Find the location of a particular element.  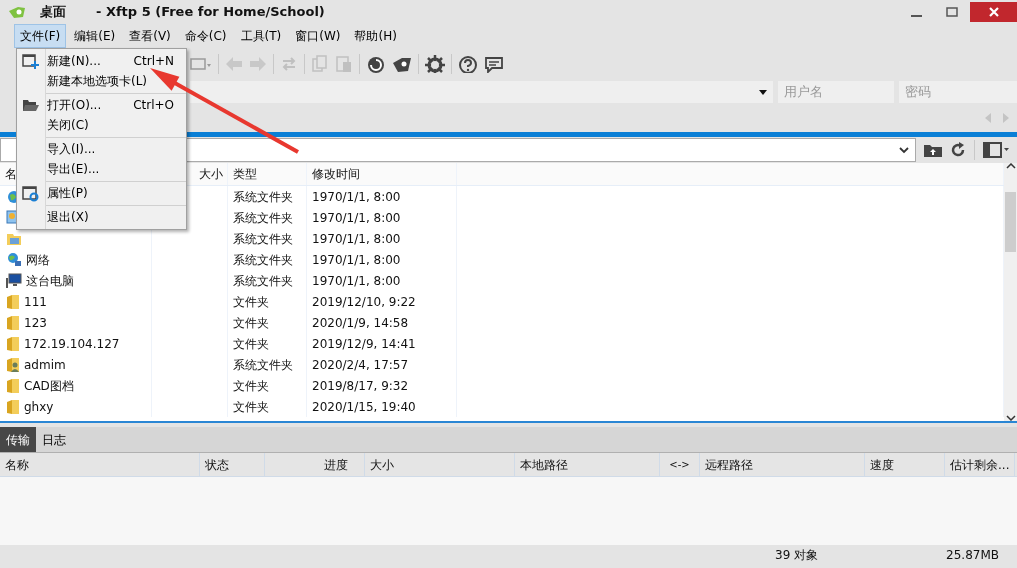

modified-time: 2019/12/10, 9:22 is located at coordinates (364, 302).